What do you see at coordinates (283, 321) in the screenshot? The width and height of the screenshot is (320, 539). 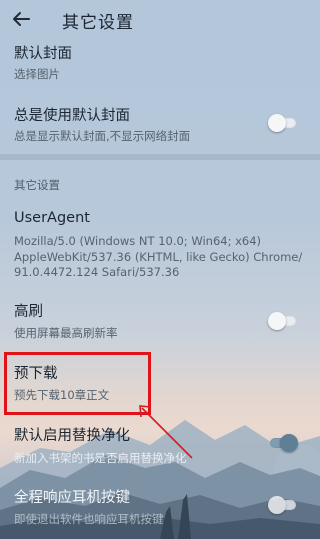 I see `high-refresh-toggle` at bounding box center [283, 321].